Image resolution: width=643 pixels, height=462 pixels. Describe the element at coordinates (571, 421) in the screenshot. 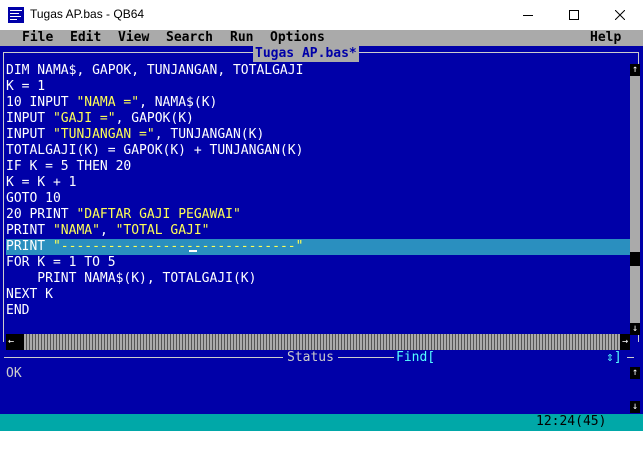

I see `cursor-position: 12:24(45)` at that location.